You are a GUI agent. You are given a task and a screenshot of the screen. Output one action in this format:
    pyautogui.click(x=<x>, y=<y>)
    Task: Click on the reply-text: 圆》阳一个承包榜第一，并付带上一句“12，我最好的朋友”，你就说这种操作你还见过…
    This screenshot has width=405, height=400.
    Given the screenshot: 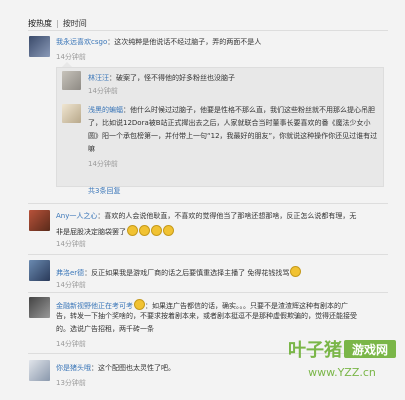 What is the action you would take?
    pyautogui.click(x=233, y=136)
    